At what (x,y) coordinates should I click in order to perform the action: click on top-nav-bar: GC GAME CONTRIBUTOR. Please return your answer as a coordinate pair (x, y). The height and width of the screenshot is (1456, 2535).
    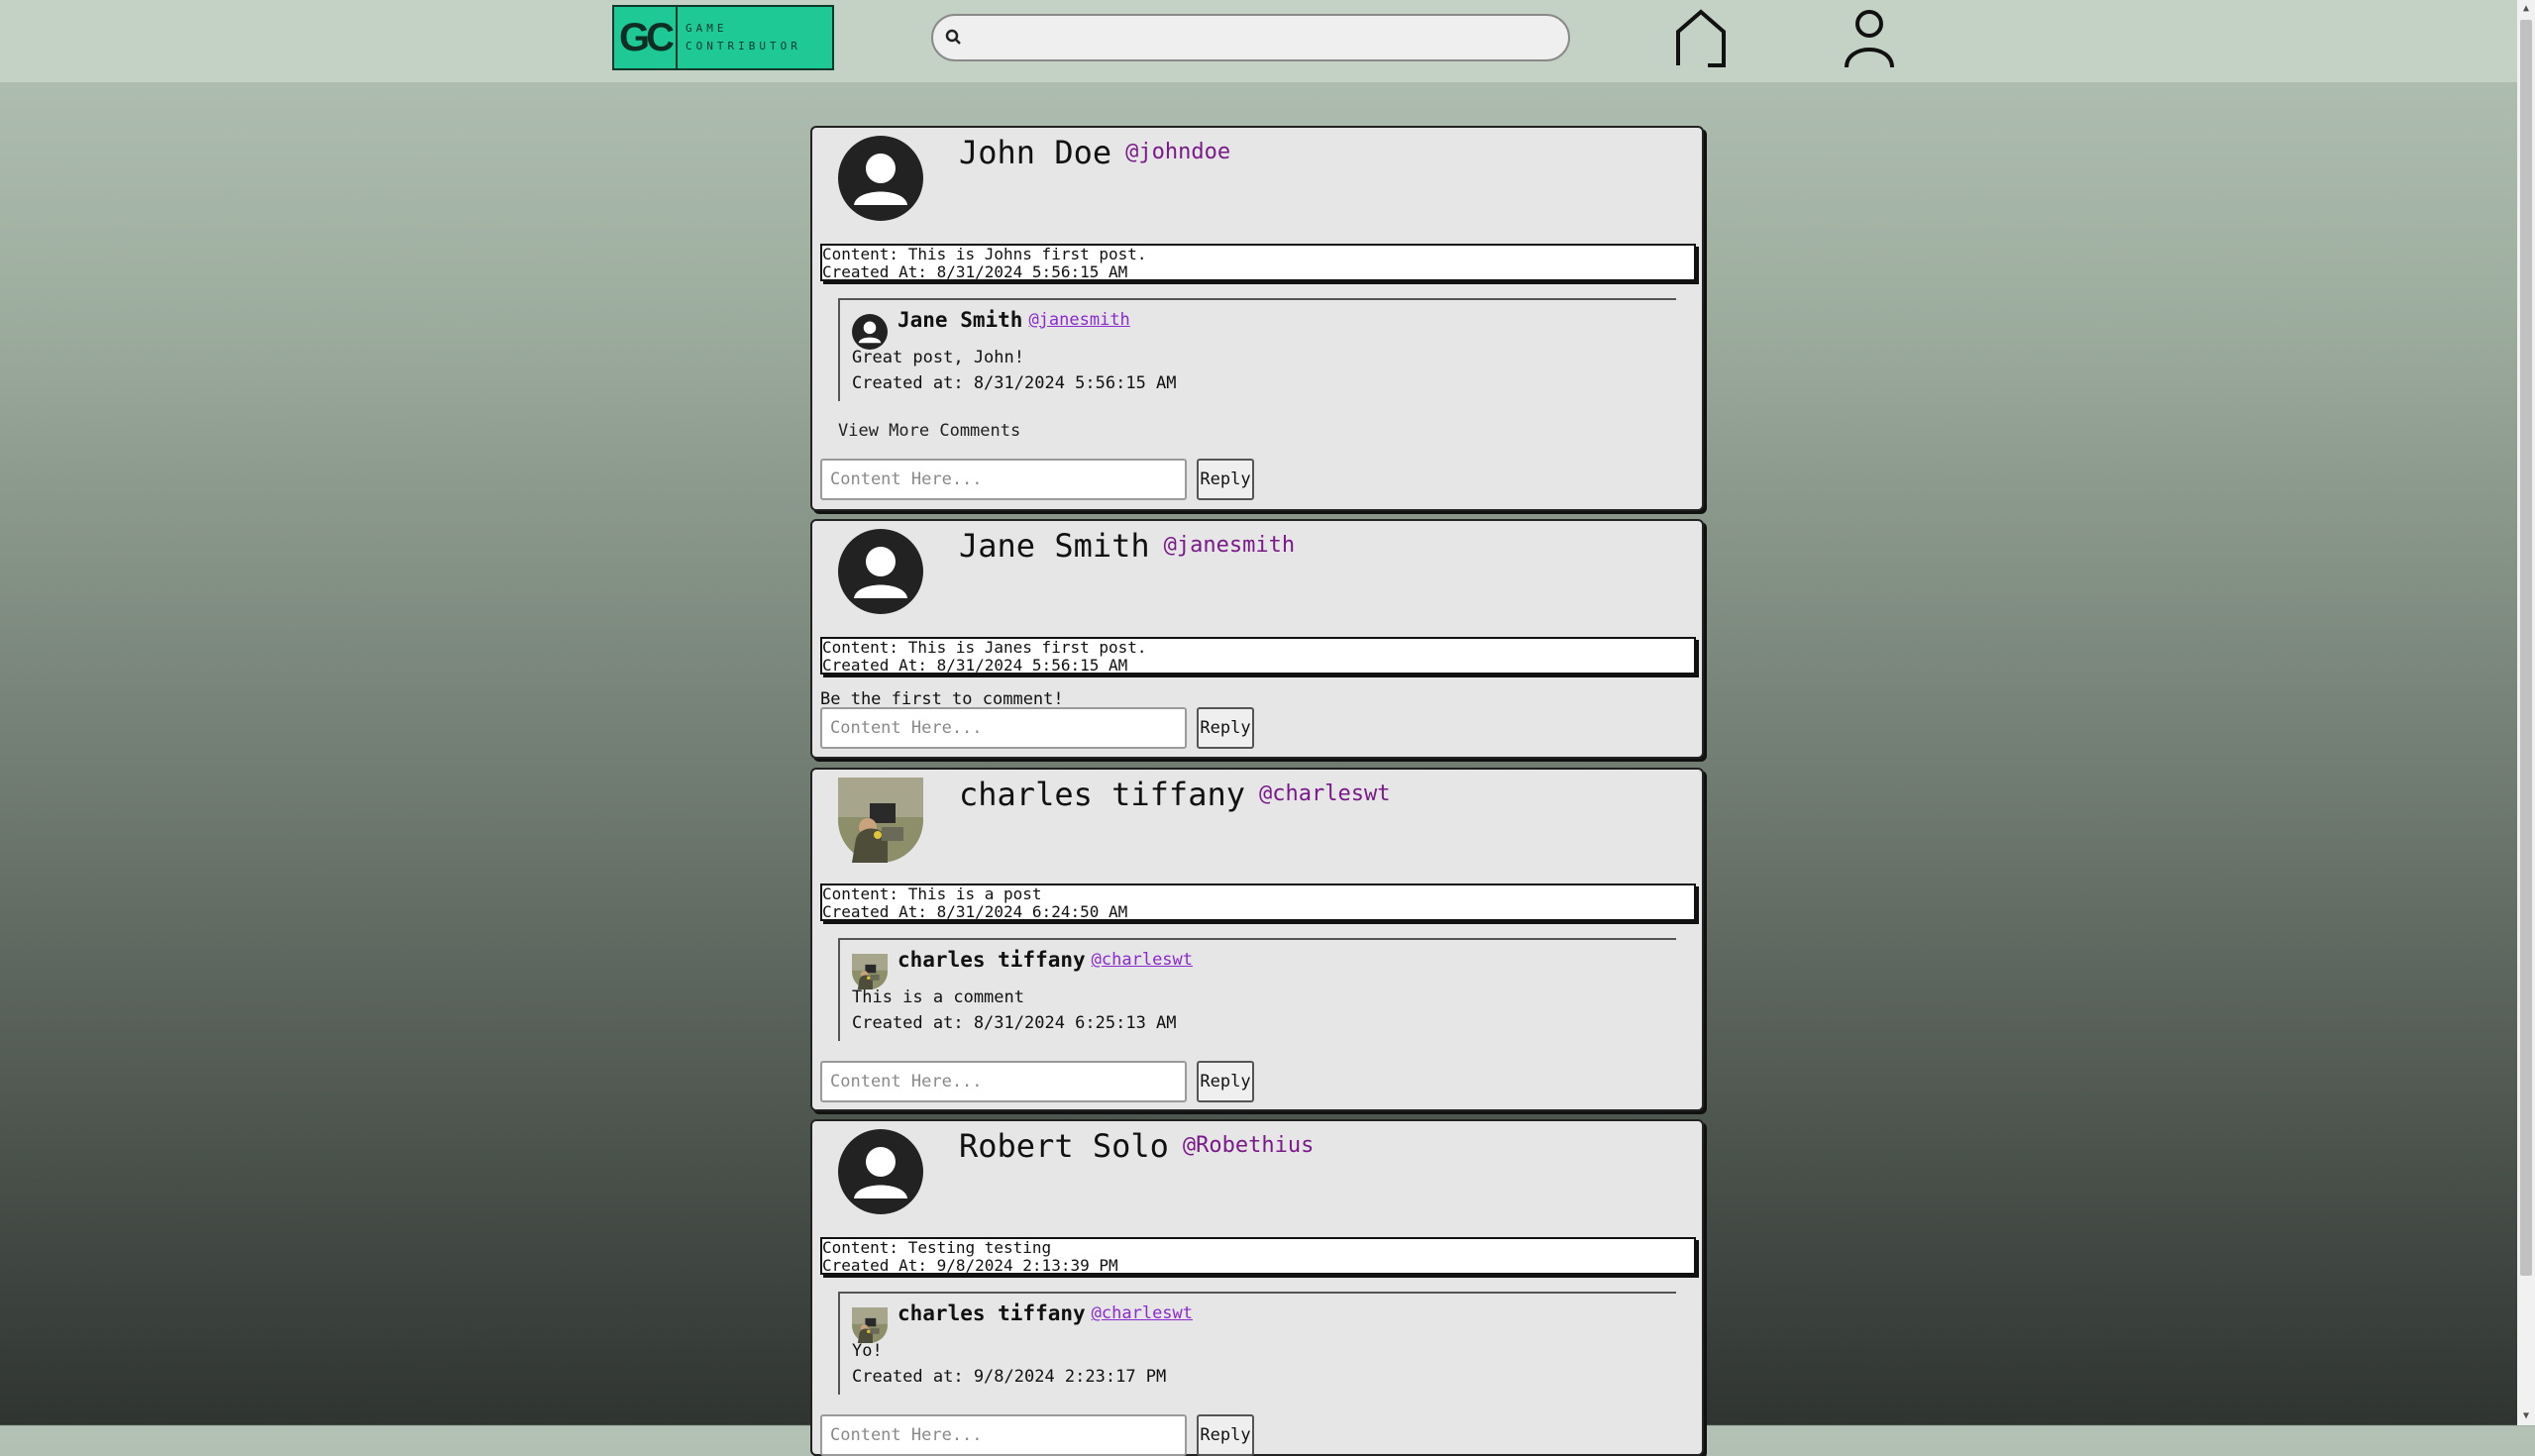
    Looking at the image, I should click on (1258, 41).